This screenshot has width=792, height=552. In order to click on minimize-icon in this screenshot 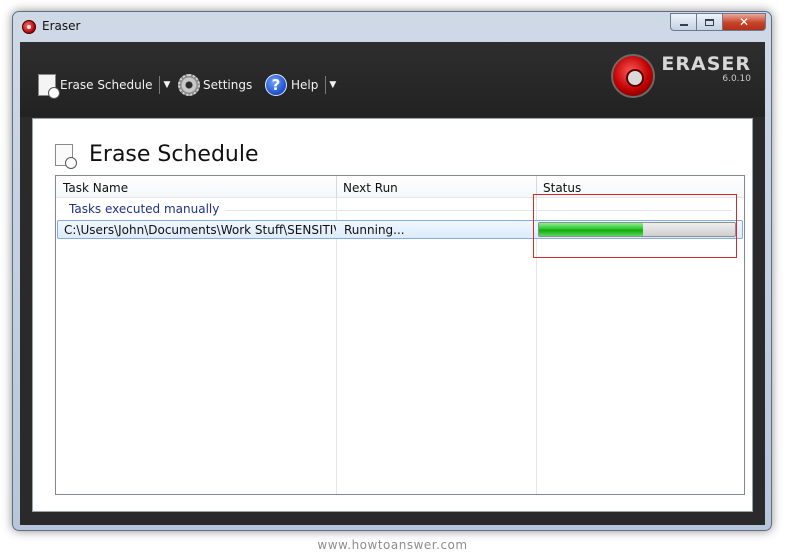, I will do `click(683, 25)`.